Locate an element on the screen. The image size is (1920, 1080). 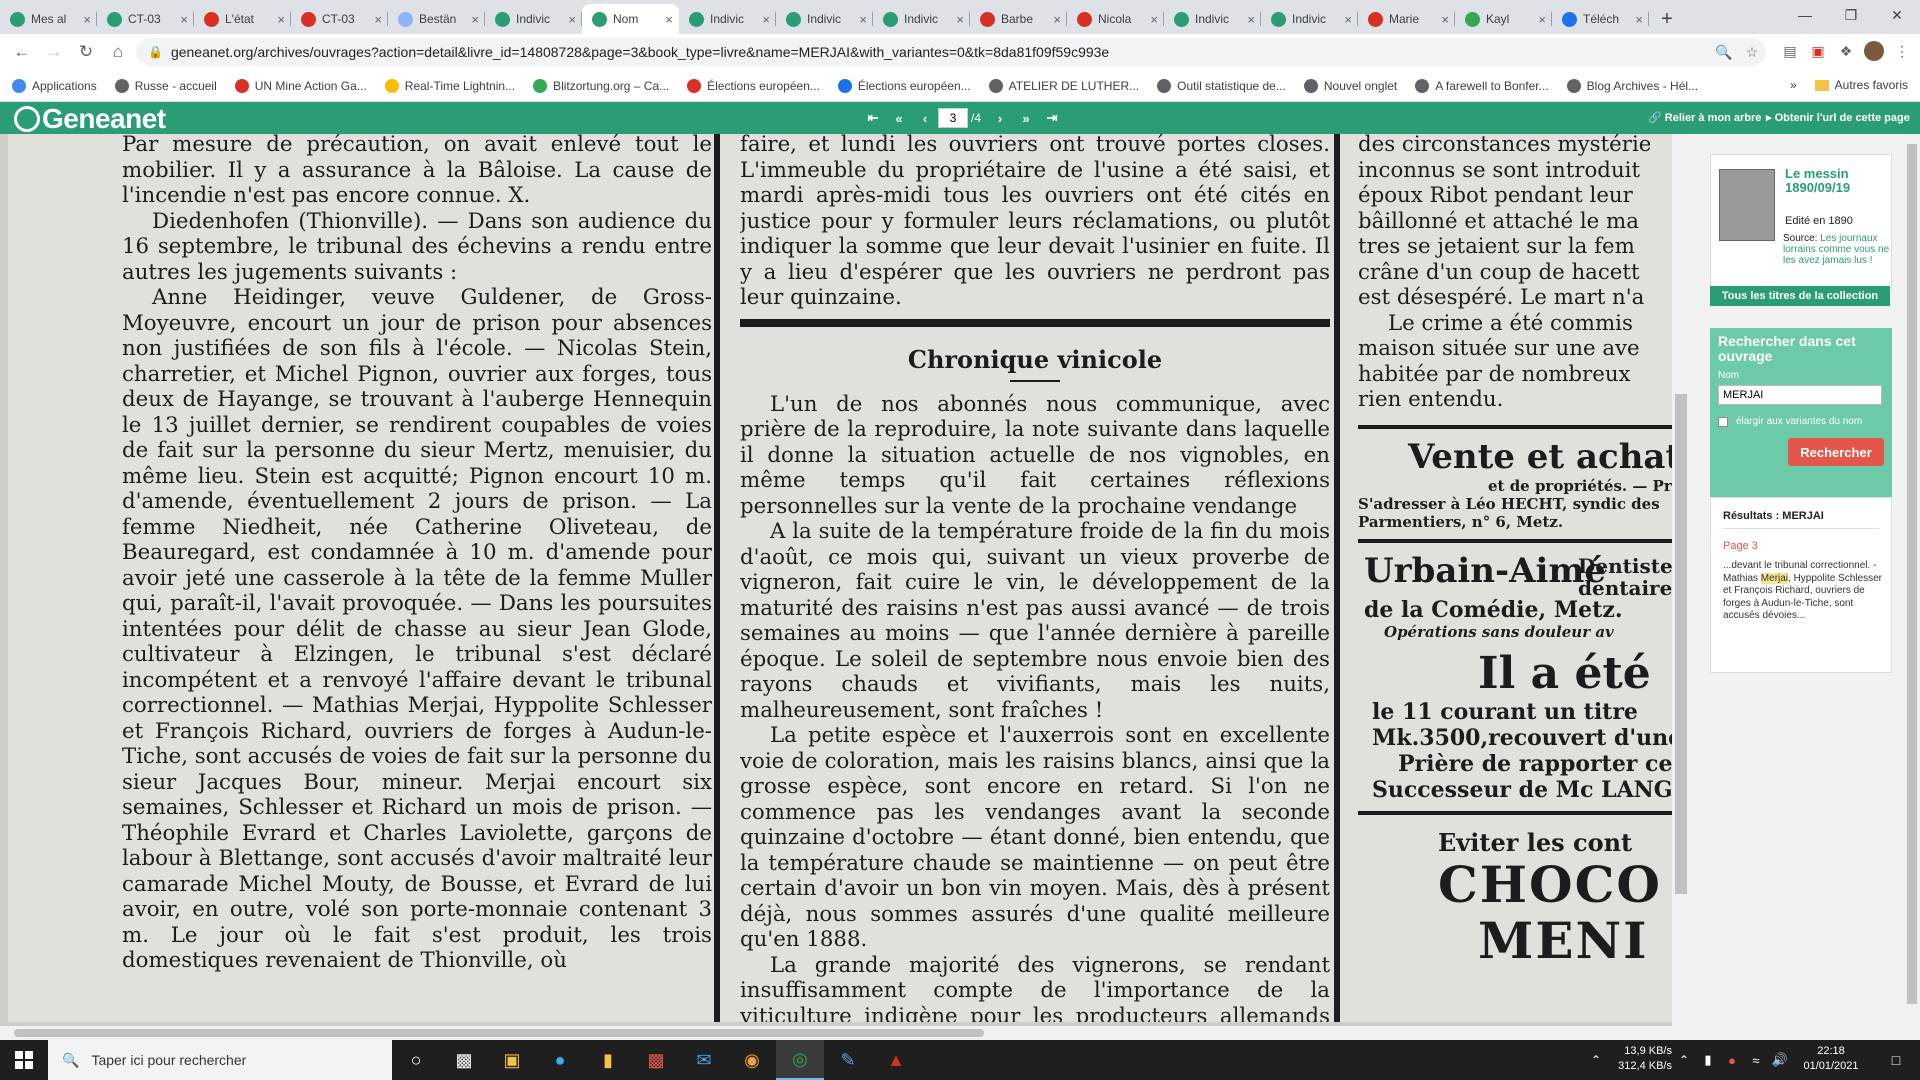
app-tray-icon: ● is located at coordinates (1732, 1060).